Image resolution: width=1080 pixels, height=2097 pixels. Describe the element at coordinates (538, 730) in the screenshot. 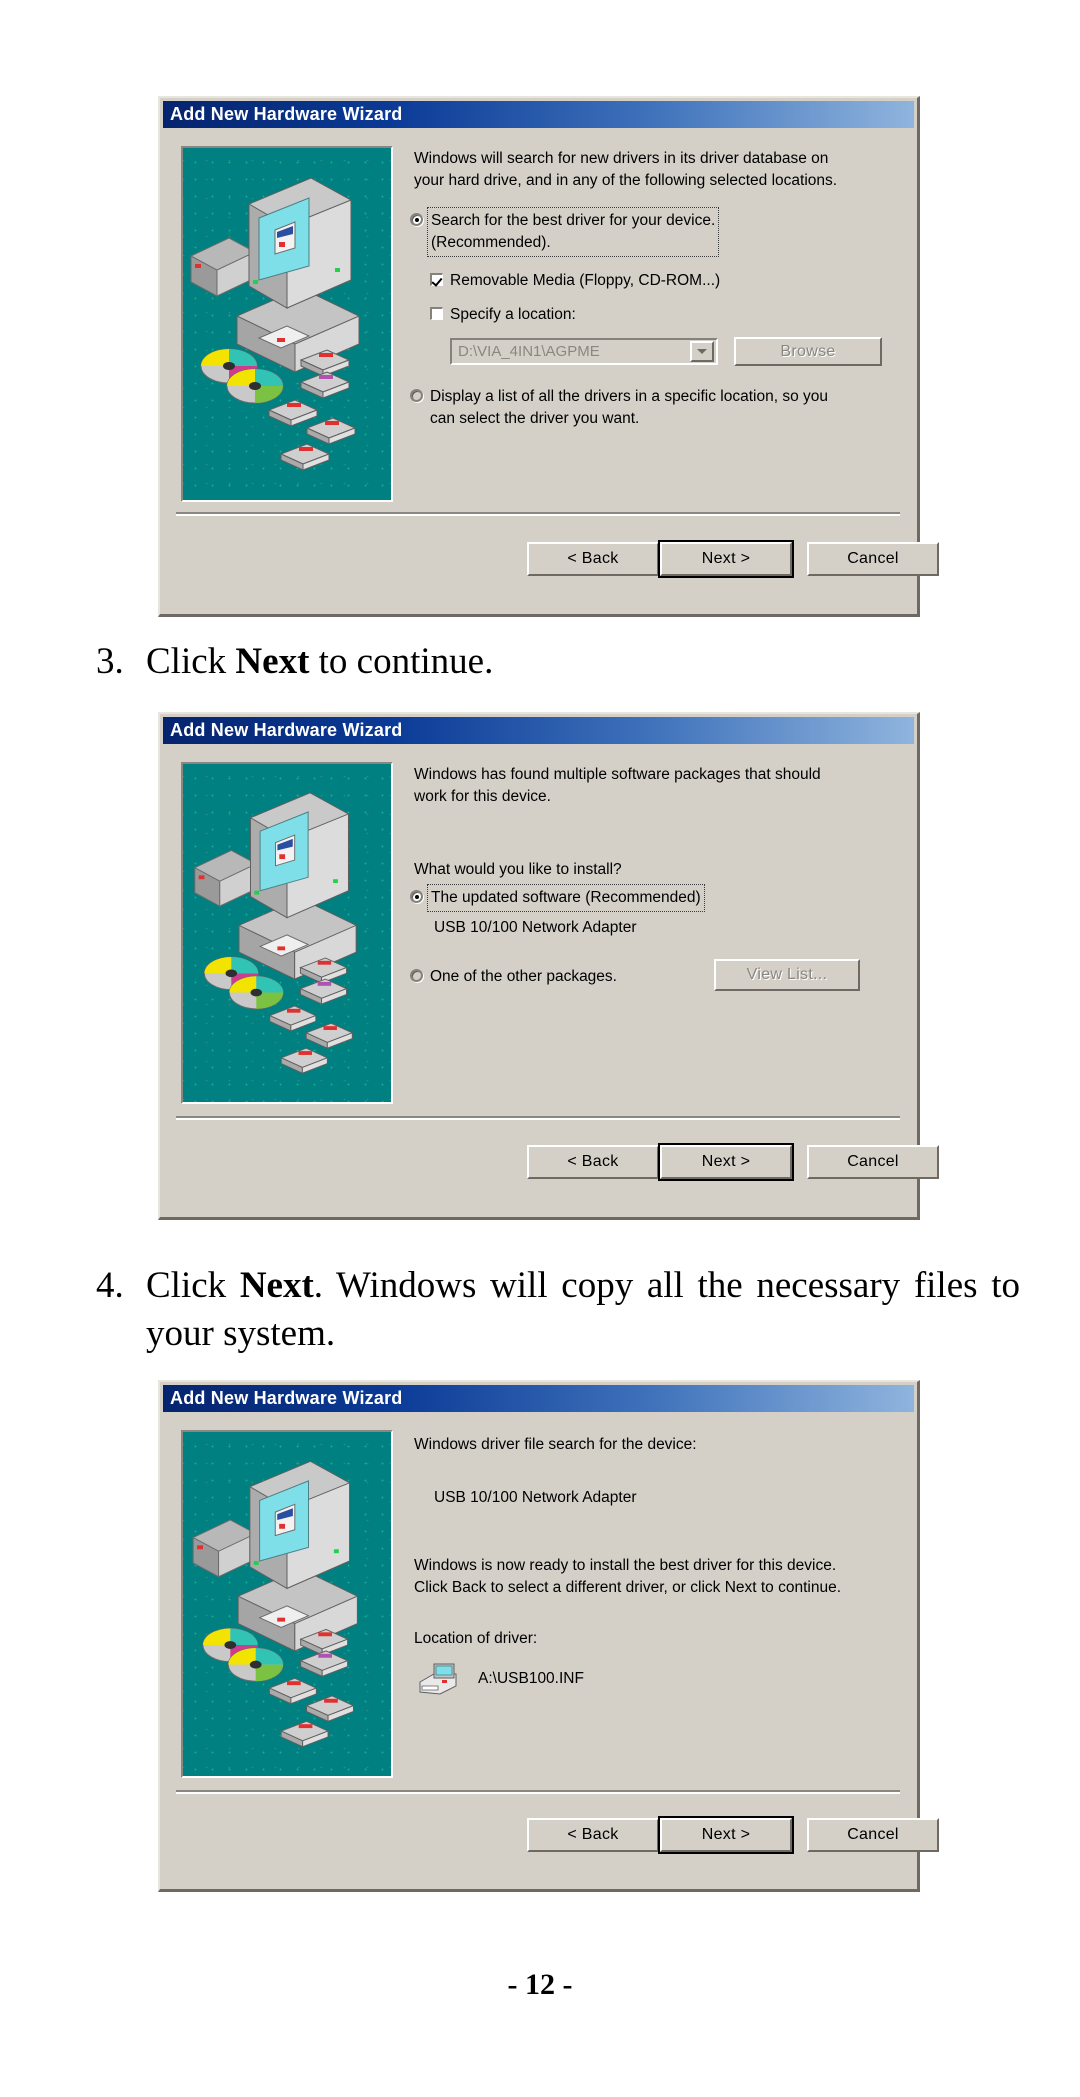

I see `dialog-2-titlebar: Add New Hardware Wizard` at that location.